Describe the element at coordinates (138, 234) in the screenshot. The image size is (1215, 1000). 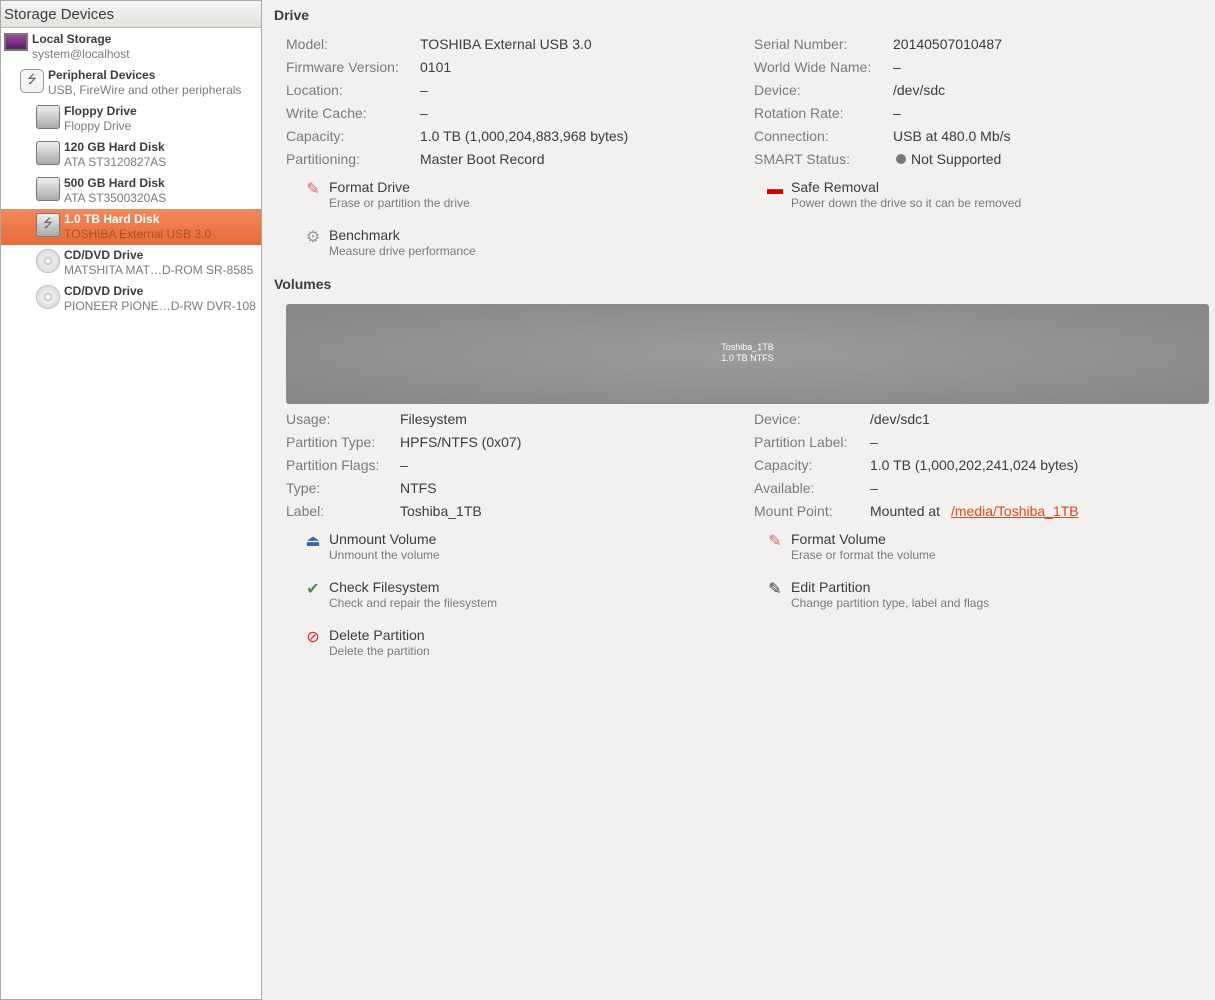
I see `sidebar-item-subtitle: TOSHIBA External USB 3.0` at that location.